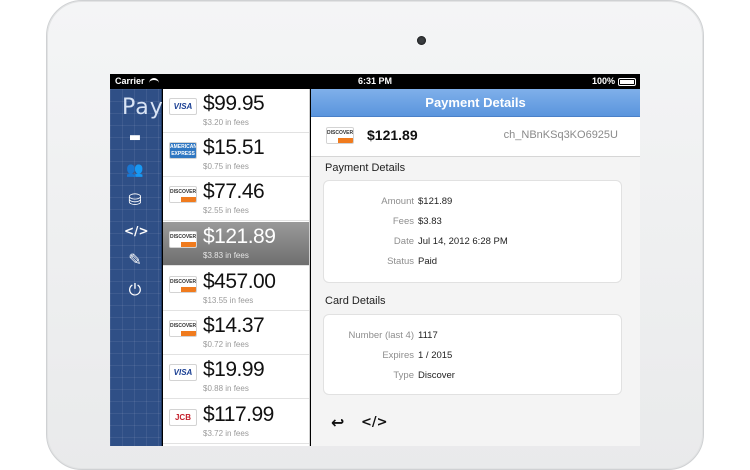 This screenshot has height=470, width=750. Describe the element at coordinates (475, 426) in the screenshot. I see `detail-toolbar: ↩ </>` at that location.